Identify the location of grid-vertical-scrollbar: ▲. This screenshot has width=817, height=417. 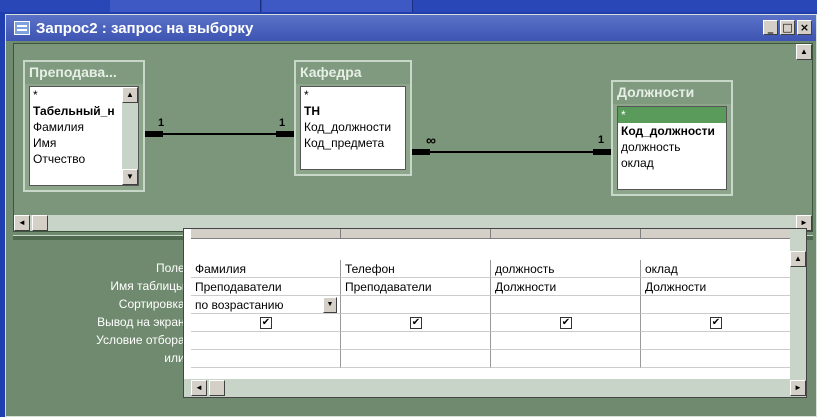
(798, 305).